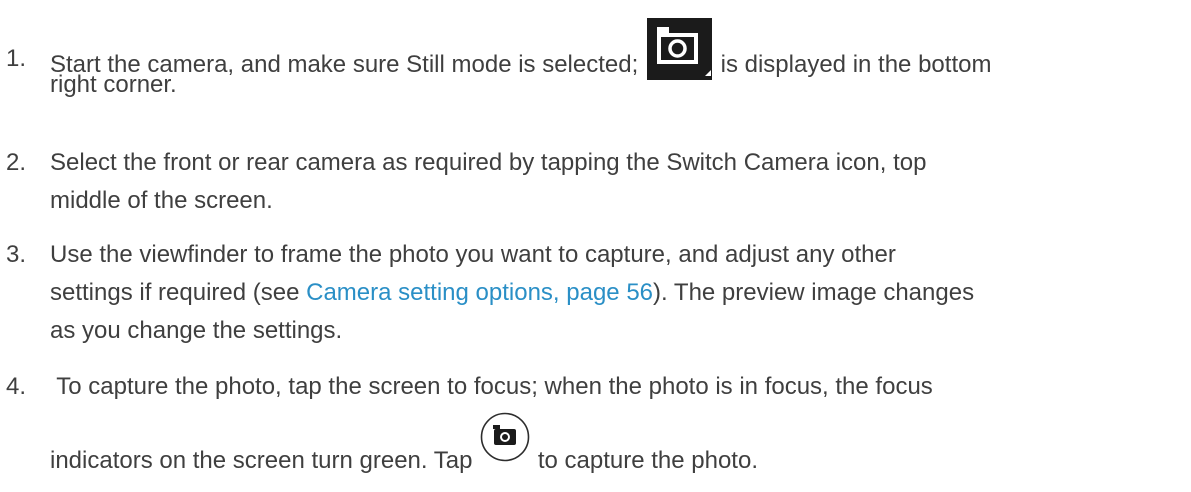 Image resolution: width=1191 pixels, height=492 pixels. Describe the element at coordinates (679, 49) in the screenshot. I see `still-mode-camera-icon` at that location.